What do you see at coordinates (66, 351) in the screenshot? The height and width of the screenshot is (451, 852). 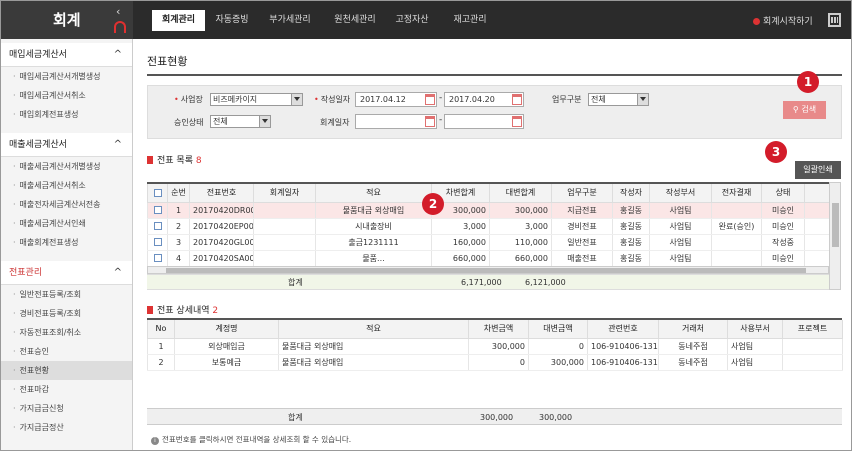 I see `sidebar-item: 전표승인` at bounding box center [66, 351].